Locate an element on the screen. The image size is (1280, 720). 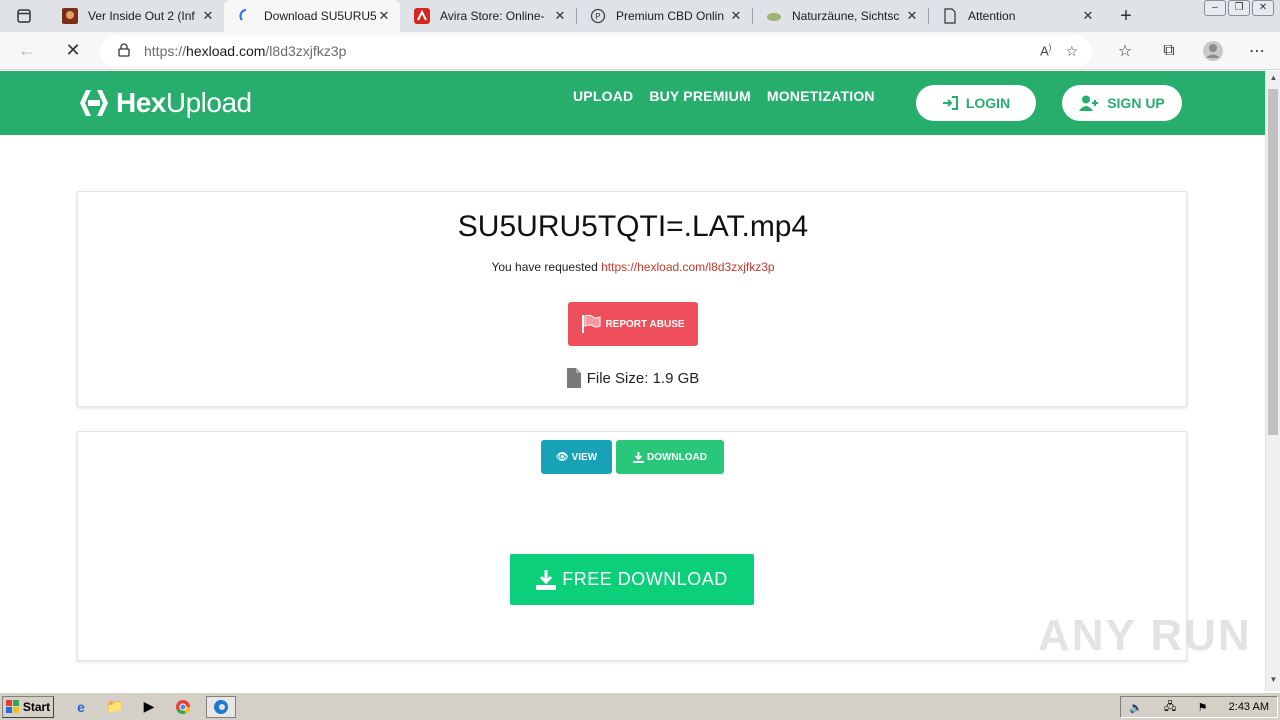
file-size-text: File Size: 1.9 GB is located at coordinates (643, 378).